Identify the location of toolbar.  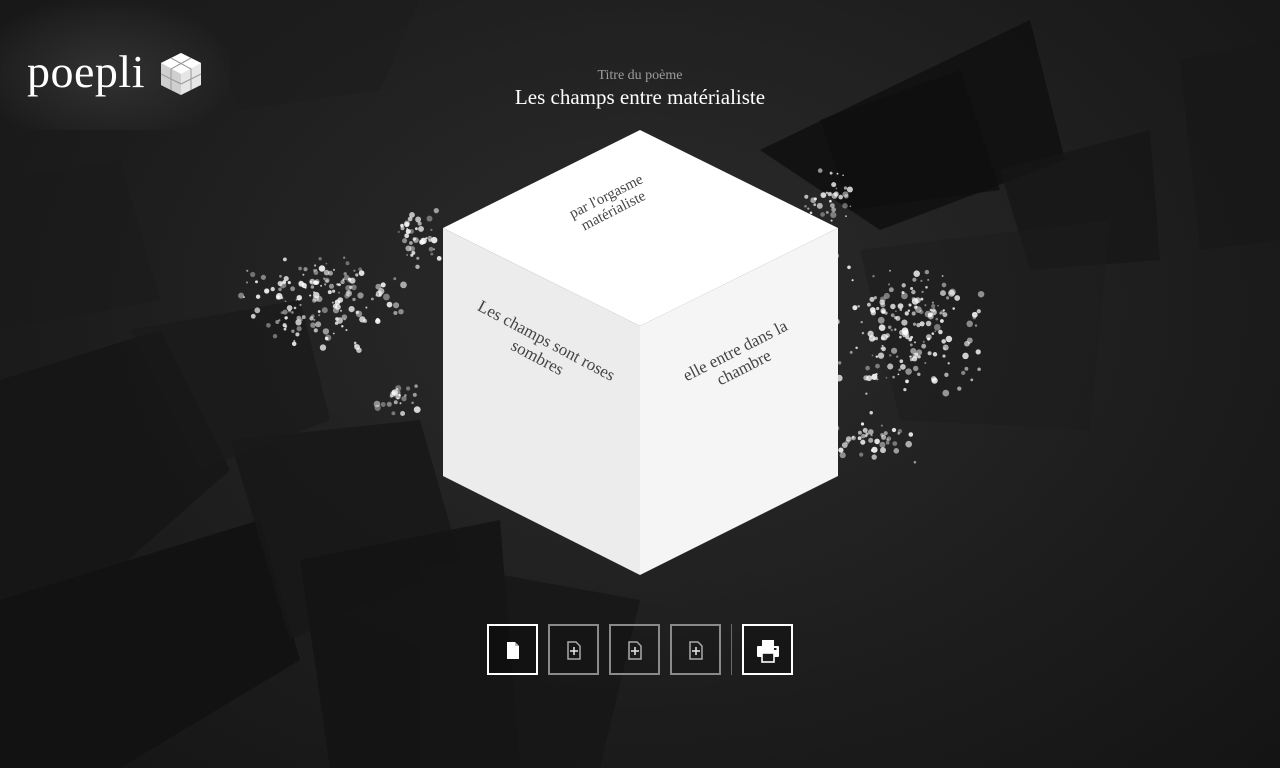
(647, 649).